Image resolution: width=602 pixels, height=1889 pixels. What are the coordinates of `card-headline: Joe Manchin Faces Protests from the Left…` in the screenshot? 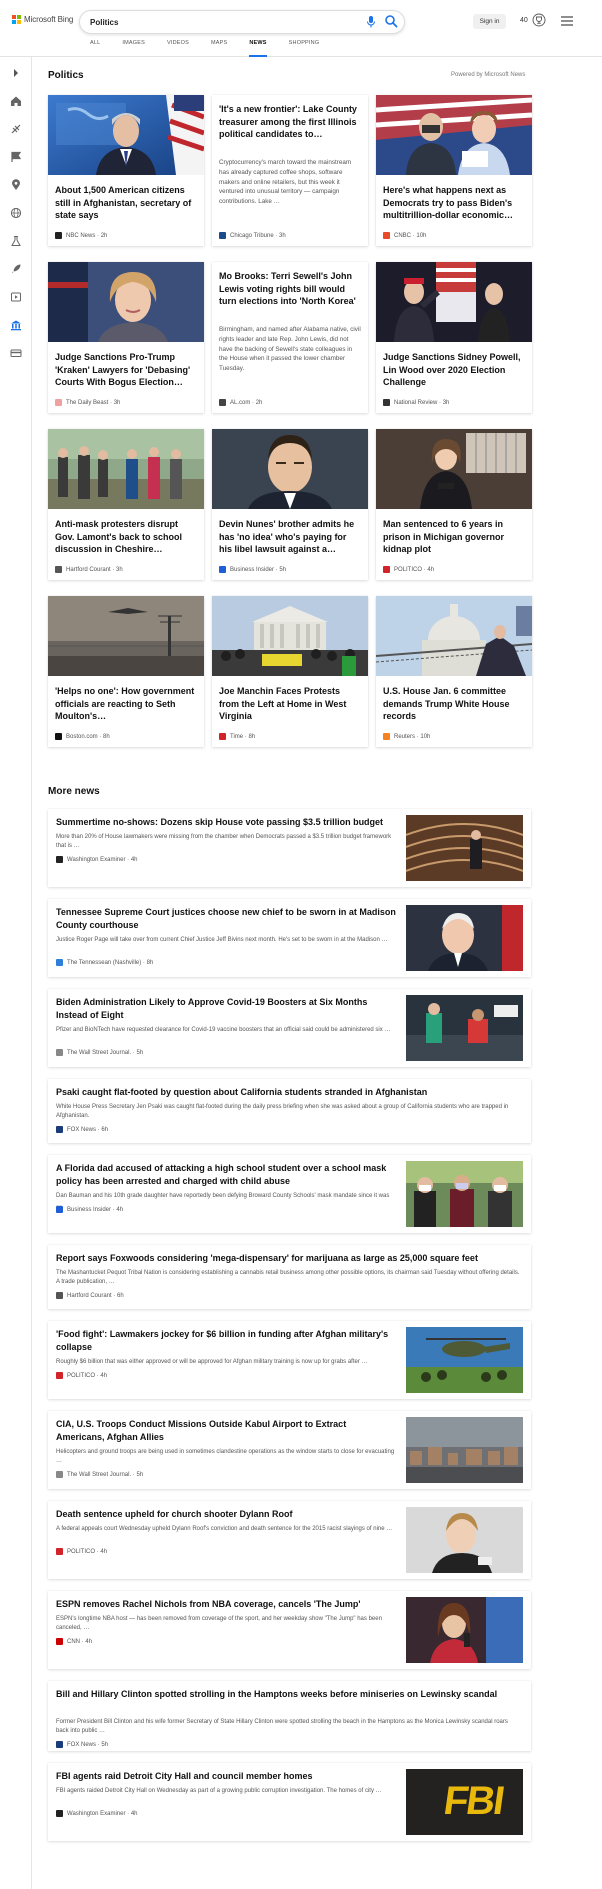 It's located at (290, 704).